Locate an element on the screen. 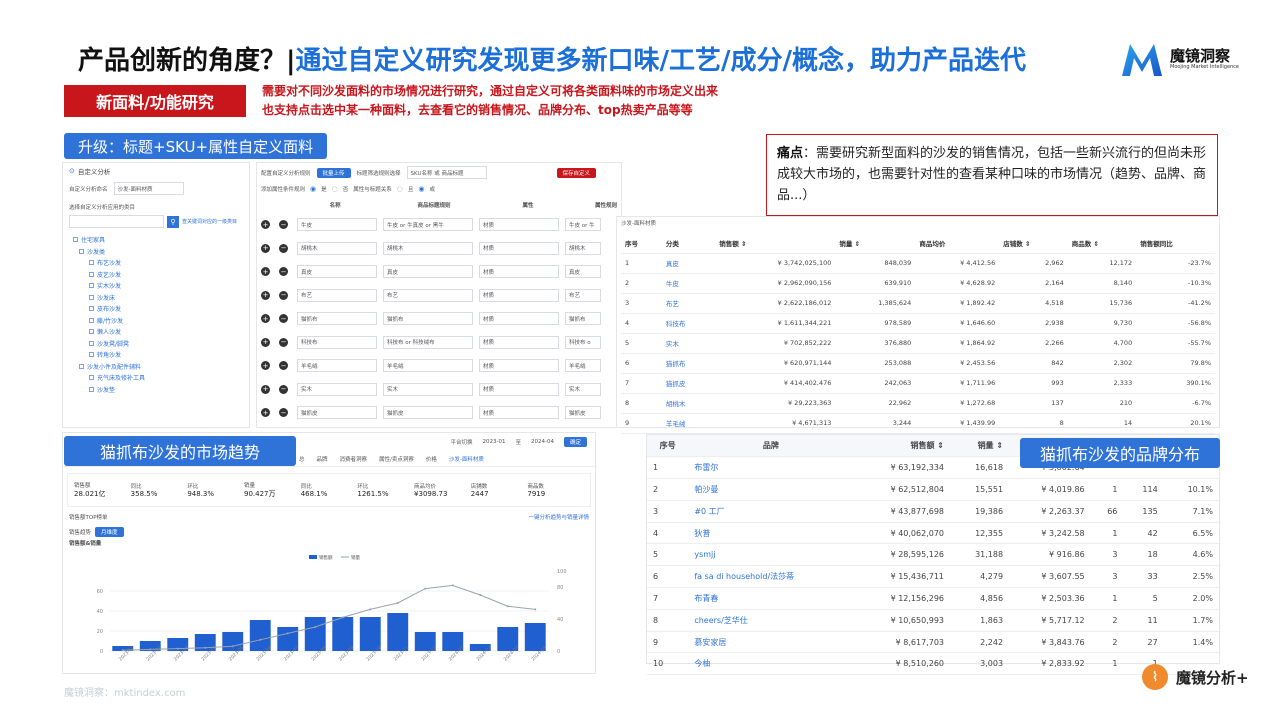 The height and width of the screenshot is (720, 1280). category-link: 羊毛绒 is located at coordinates (688, 423).